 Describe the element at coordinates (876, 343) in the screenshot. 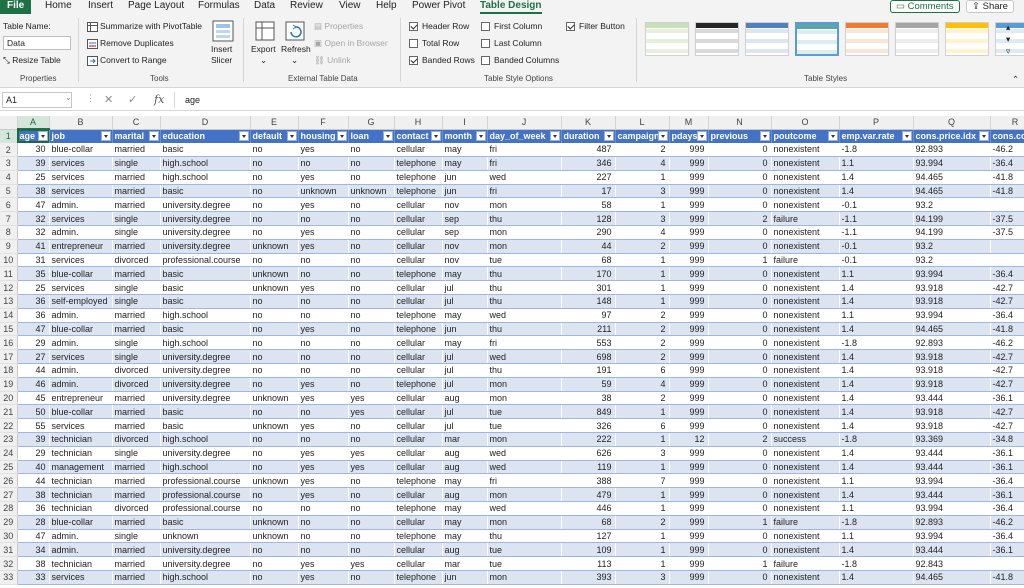

I see `table-cell: -1.8` at that location.